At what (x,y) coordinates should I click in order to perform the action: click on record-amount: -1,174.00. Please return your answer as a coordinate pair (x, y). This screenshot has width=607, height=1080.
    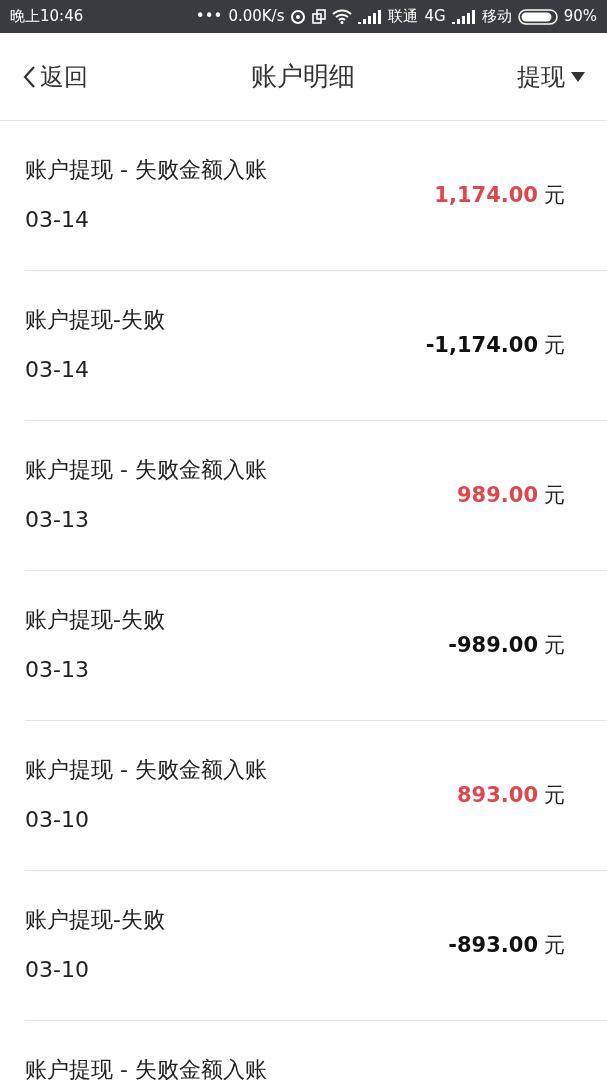
    Looking at the image, I should click on (481, 345).